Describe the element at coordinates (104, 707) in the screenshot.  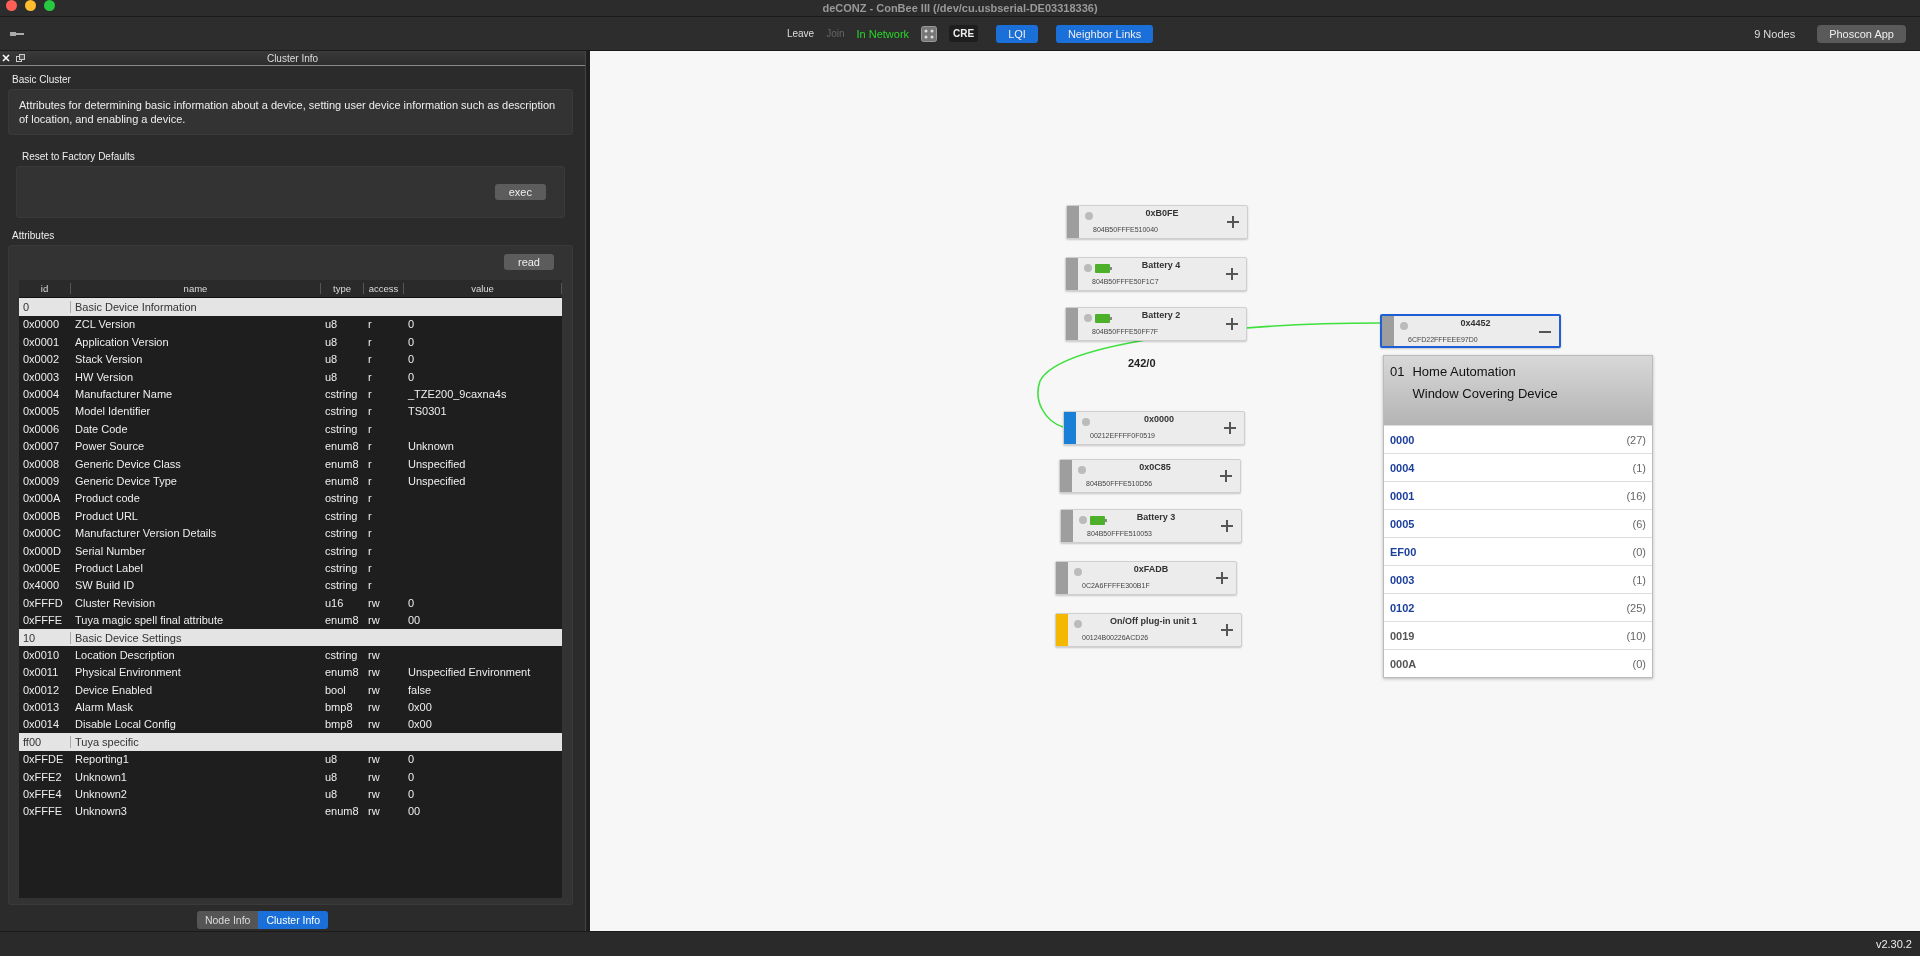
I see `table-cell-text: Alarm Mask` at that location.